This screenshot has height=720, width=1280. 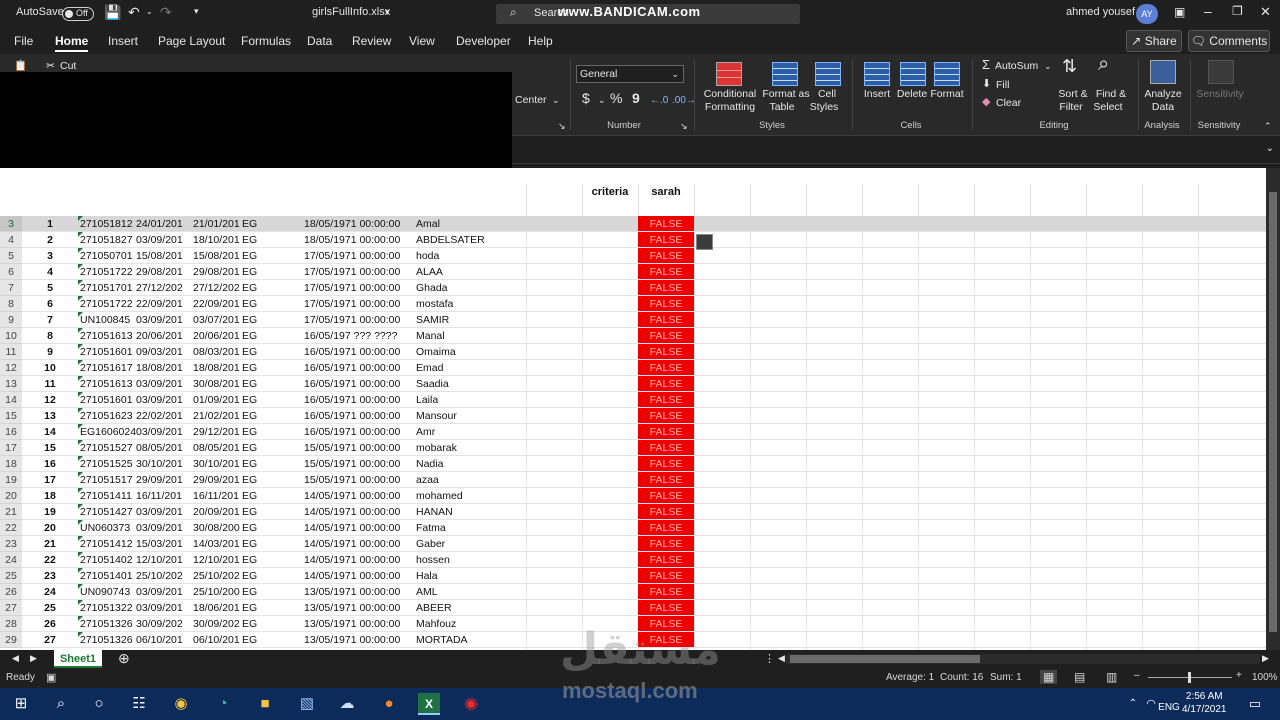 I want to click on cell-date-2: 25/10/202, so click(x=217, y=576).